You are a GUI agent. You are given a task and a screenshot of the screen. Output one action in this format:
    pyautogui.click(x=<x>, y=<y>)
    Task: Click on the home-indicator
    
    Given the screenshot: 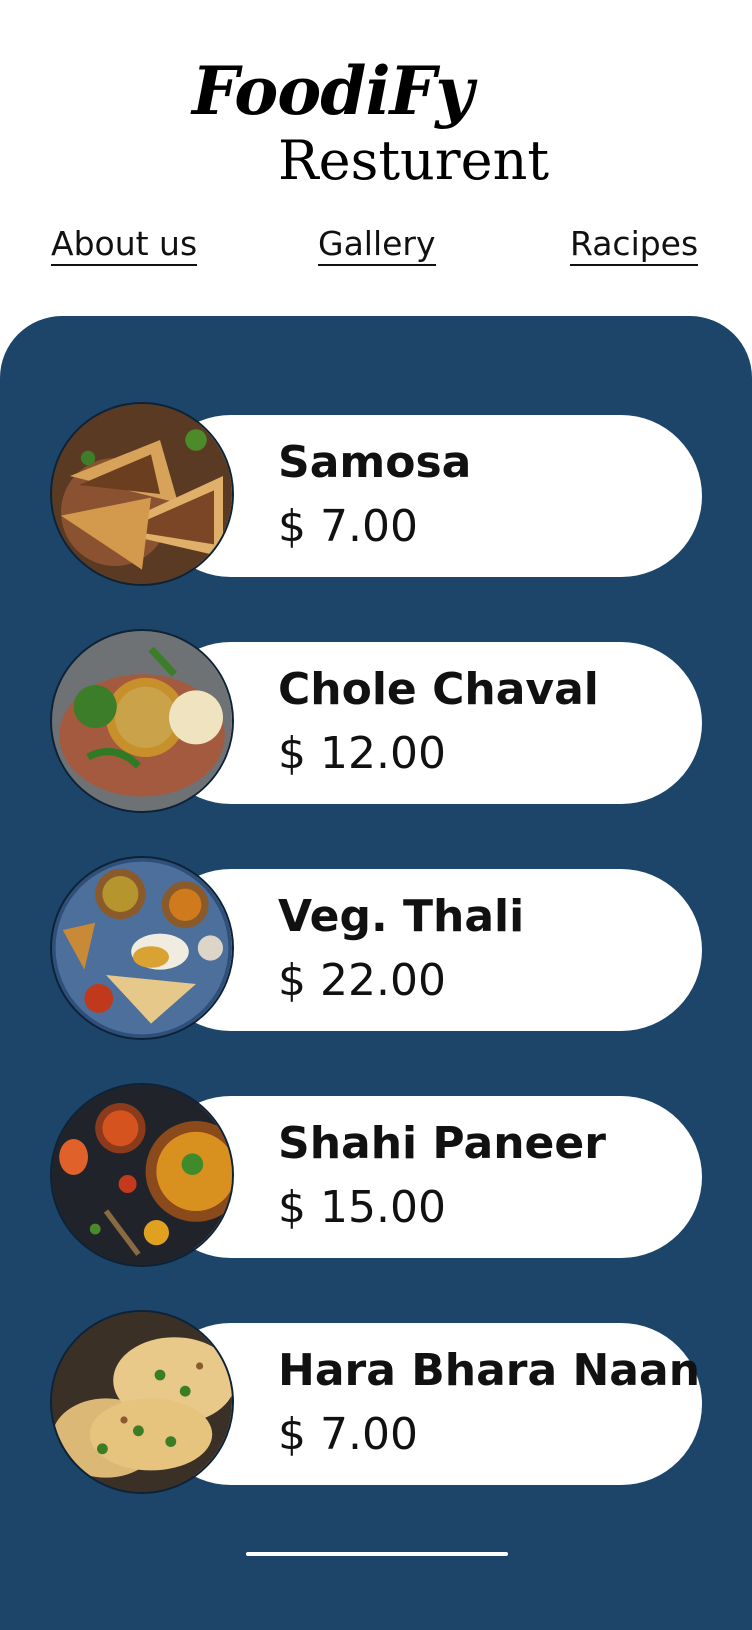 What is the action you would take?
    pyautogui.click(x=377, y=1554)
    